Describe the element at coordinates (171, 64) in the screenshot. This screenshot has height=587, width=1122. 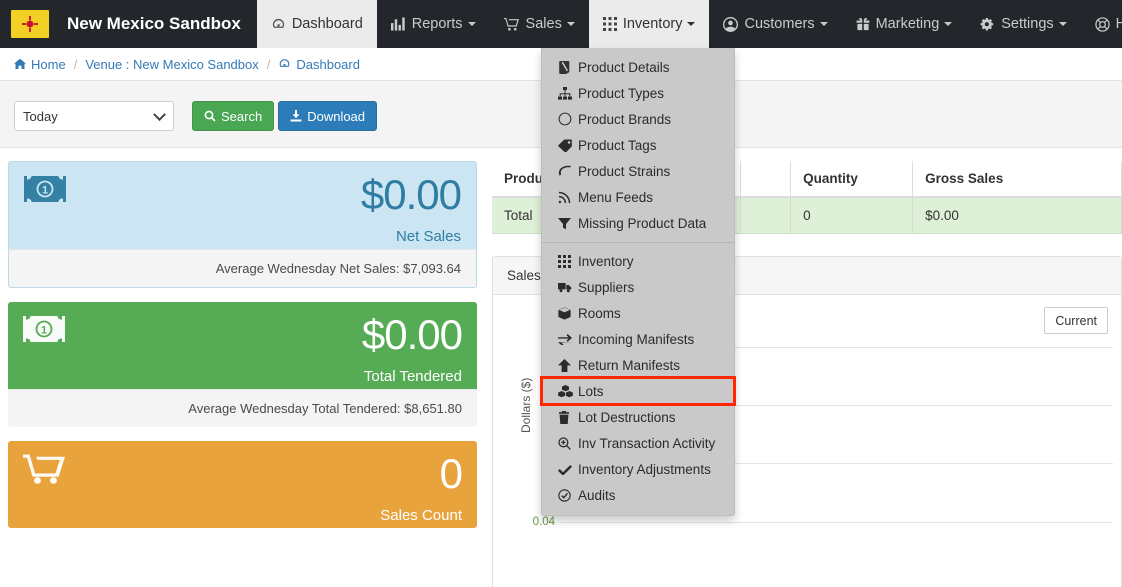
I see `breadcrumb-venue: Venue : New Mexico Sandbox` at that location.